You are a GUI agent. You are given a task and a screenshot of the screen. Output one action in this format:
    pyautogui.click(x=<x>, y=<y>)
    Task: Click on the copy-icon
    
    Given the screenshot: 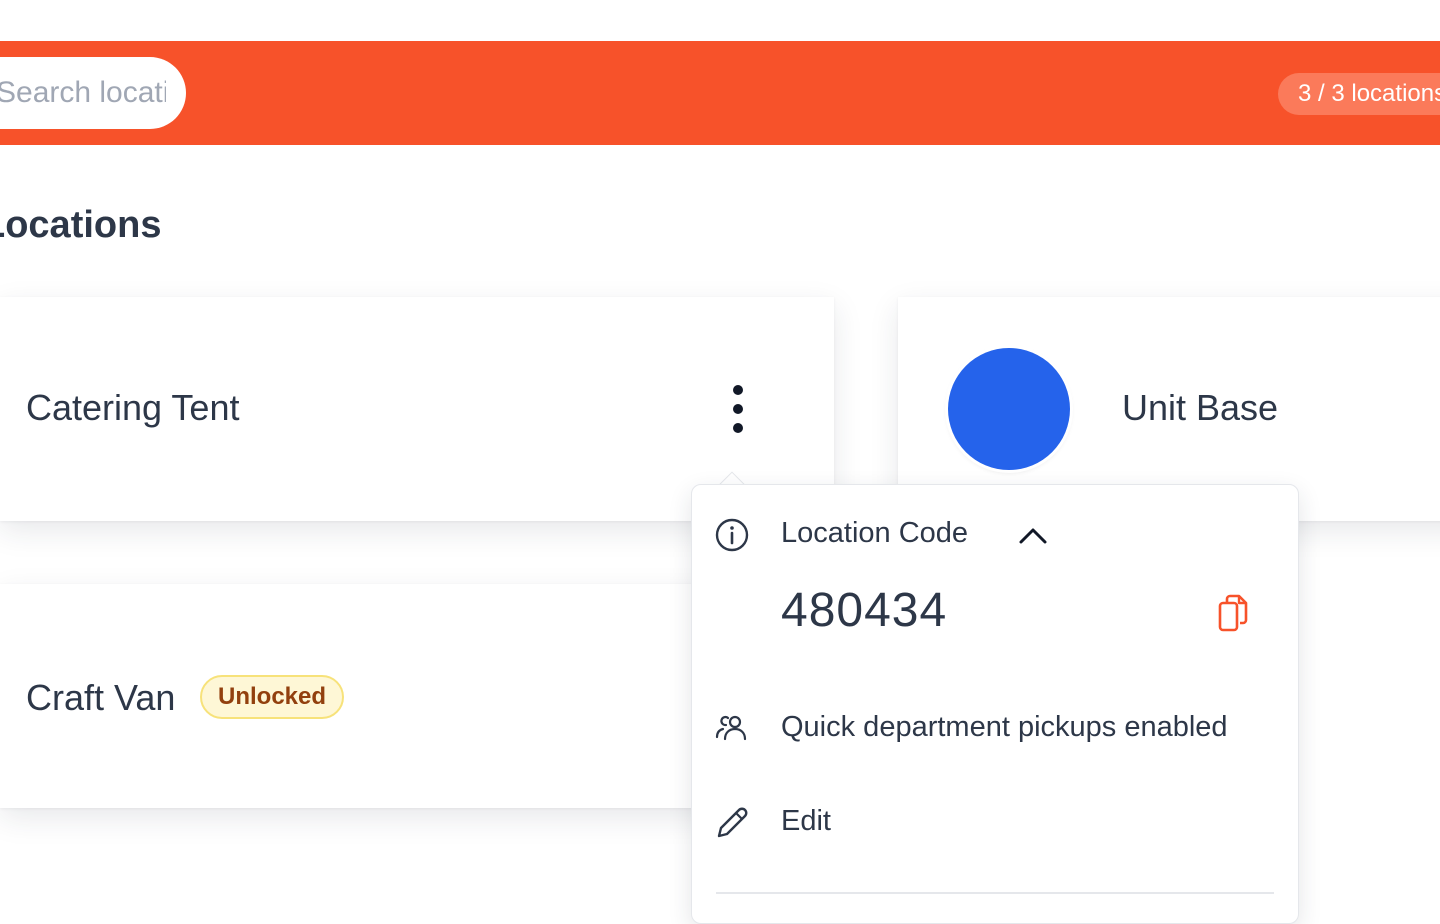 What is the action you would take?
    pyautogui.click(x=1233, y=613)
    